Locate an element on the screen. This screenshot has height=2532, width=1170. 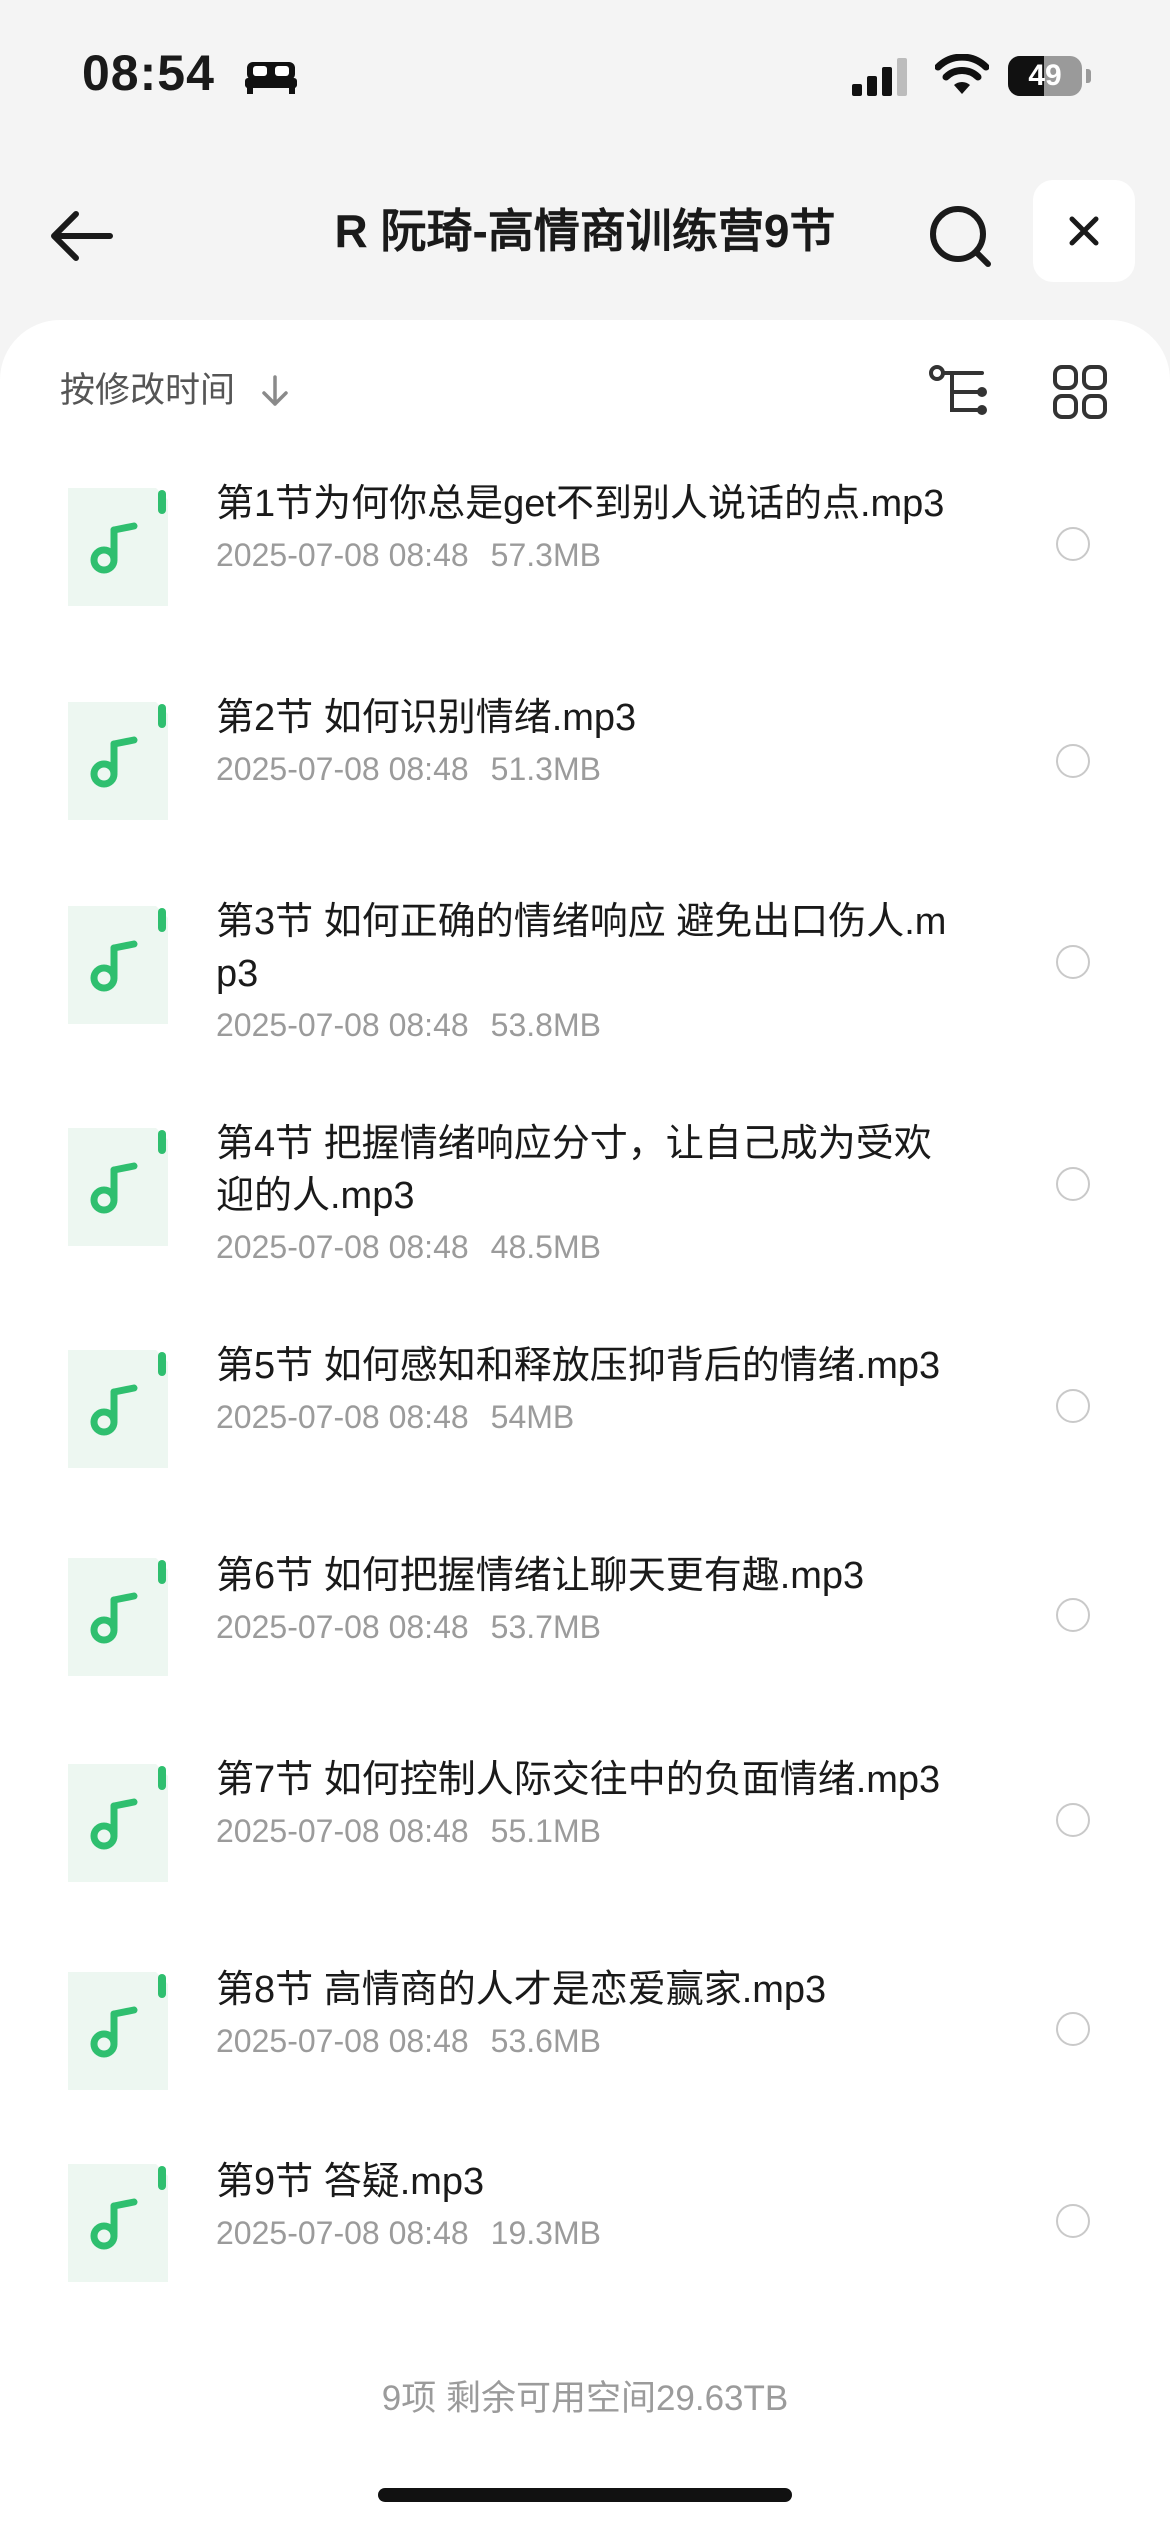
file-size: 19.3MB is located at coordinates (545, 2233).